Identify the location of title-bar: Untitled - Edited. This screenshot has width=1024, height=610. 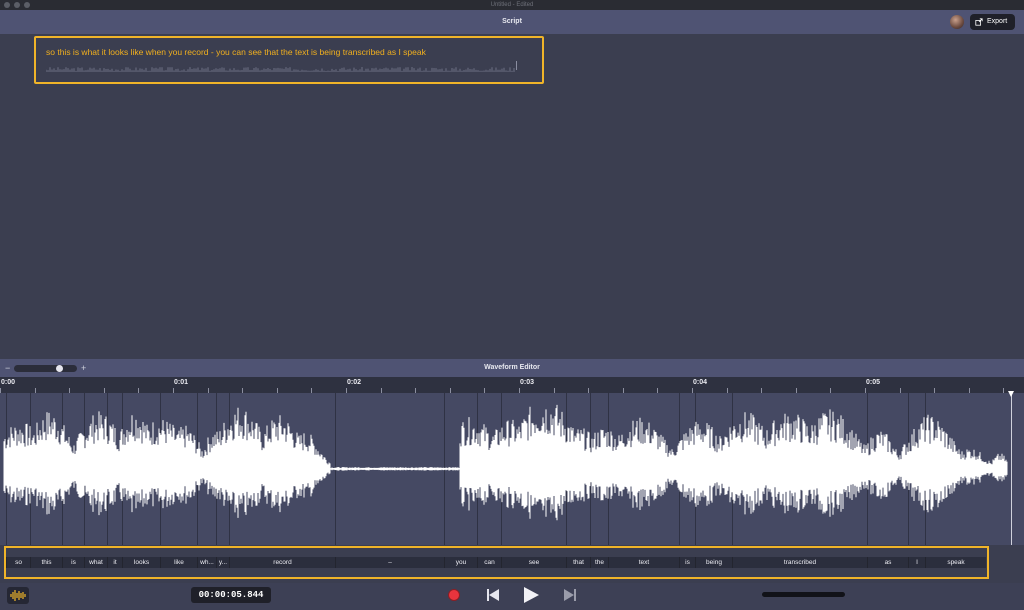
(512, 5).